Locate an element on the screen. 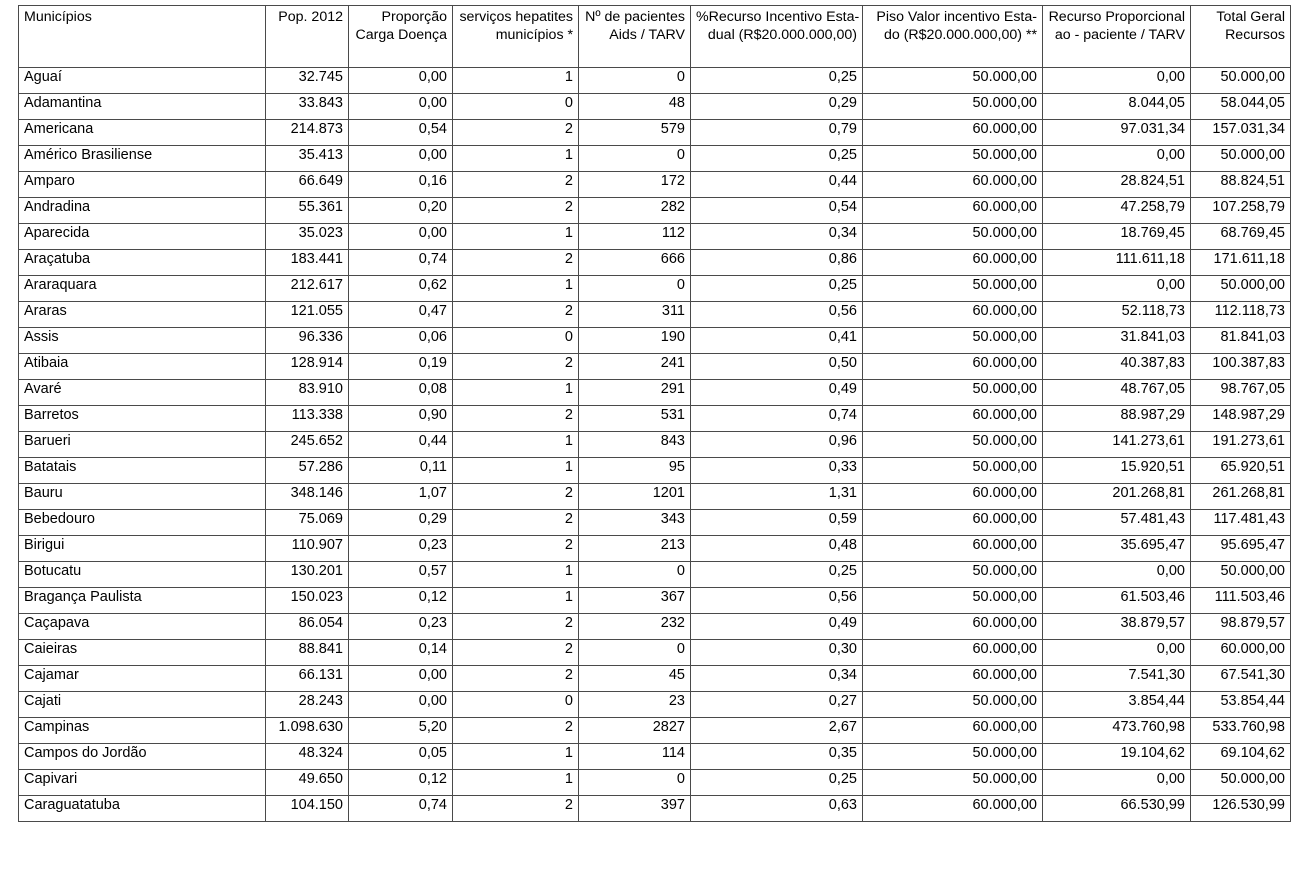 The image size is (1305, 893). cell-pct_recurso: 0,63 is located at coordinates (776, 808).